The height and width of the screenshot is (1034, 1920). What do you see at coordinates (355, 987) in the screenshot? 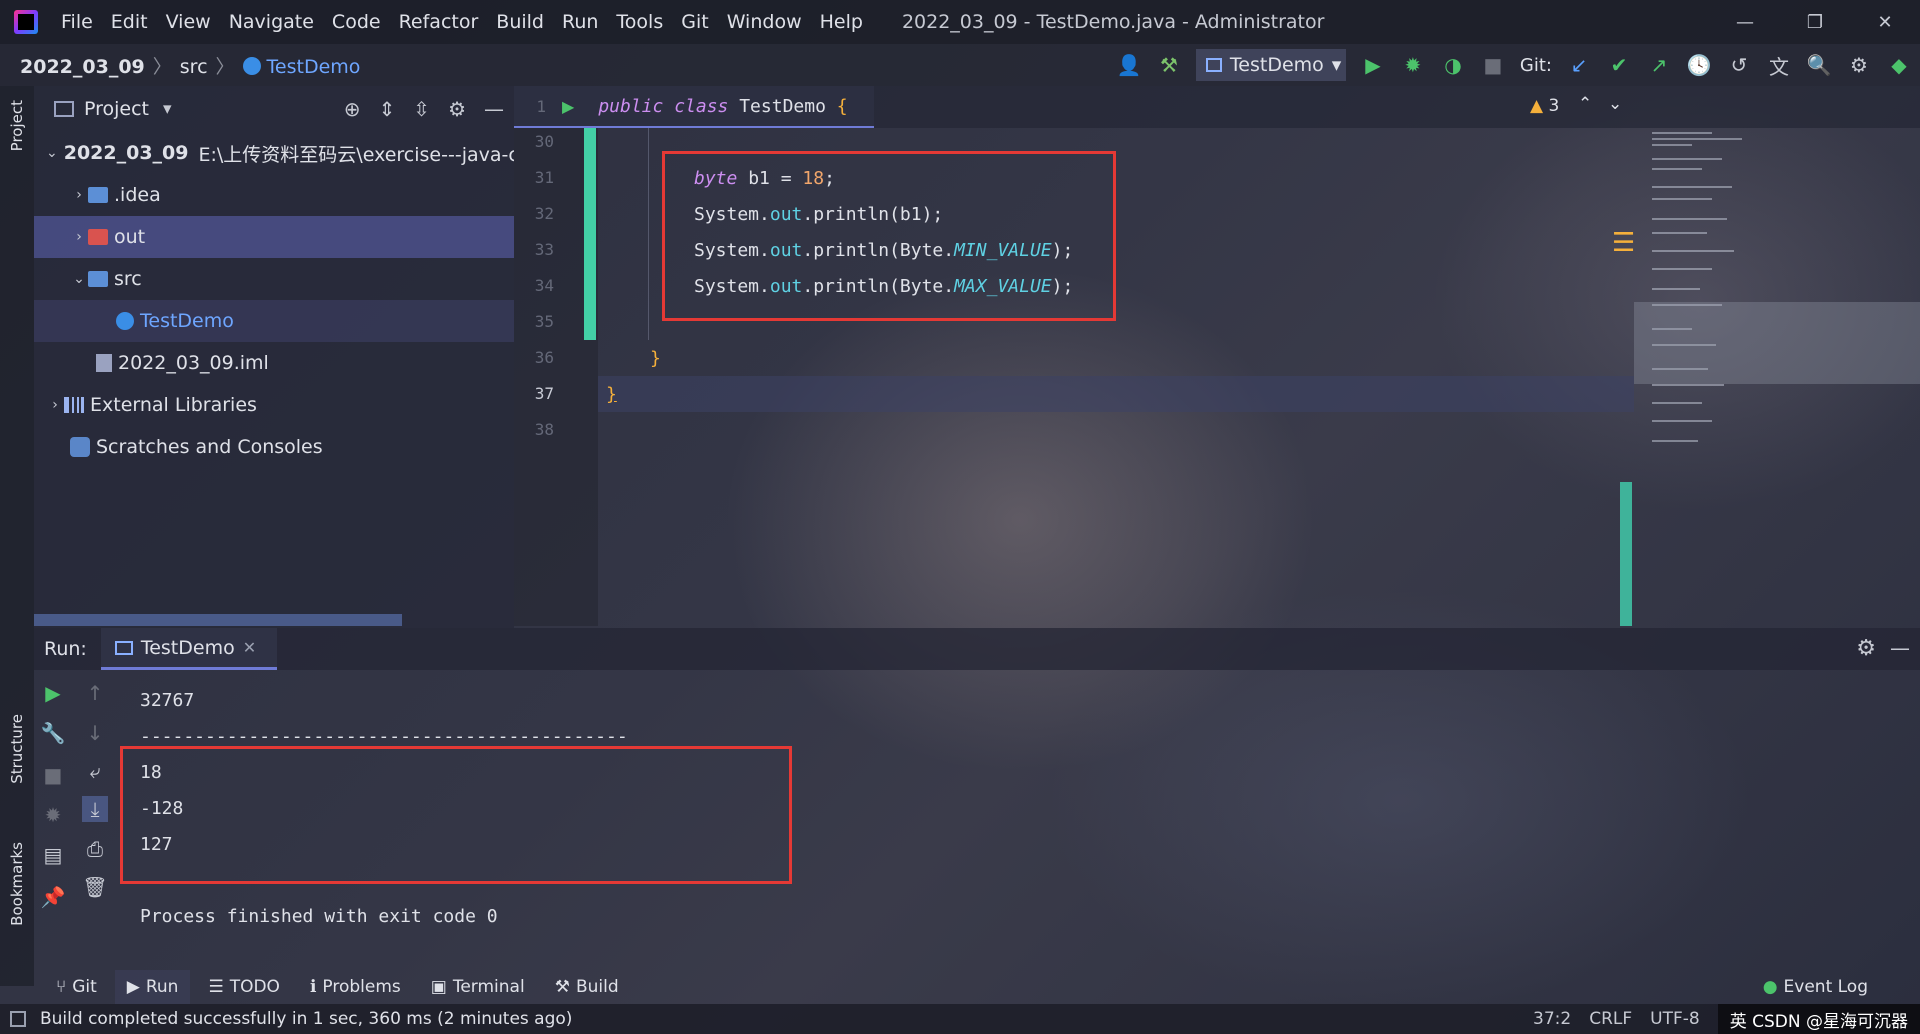
I see `tool-tab-problems: ℹ Problems` at bounding box center [355, 987].